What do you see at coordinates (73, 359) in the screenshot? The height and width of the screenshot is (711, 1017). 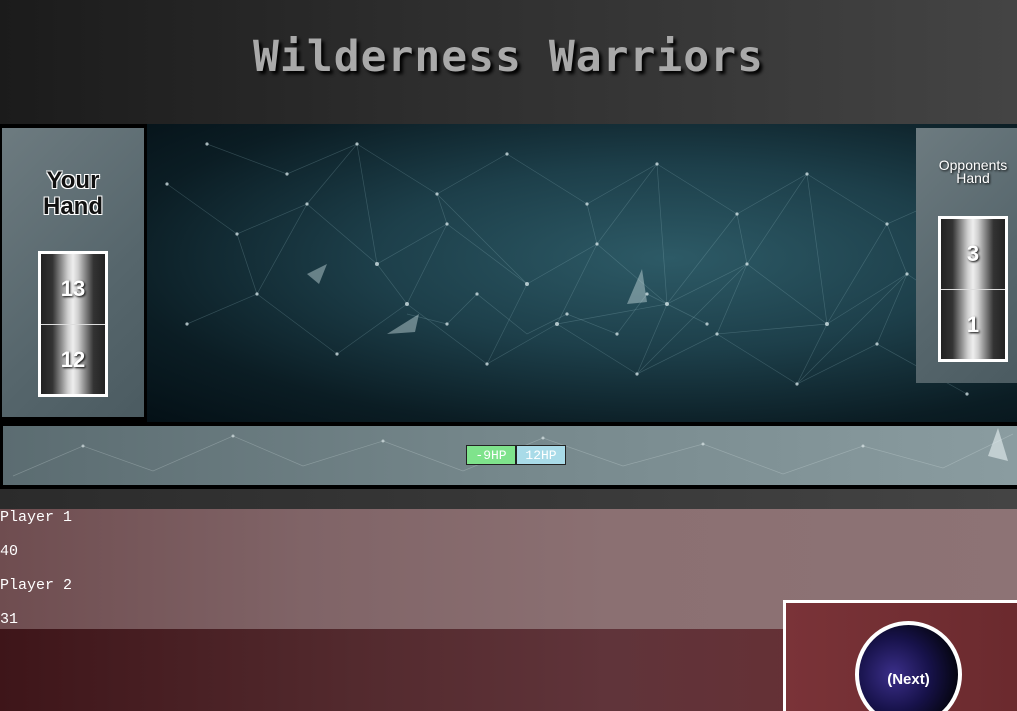 I see `your-card: 12` at bounding box center [73, 359].